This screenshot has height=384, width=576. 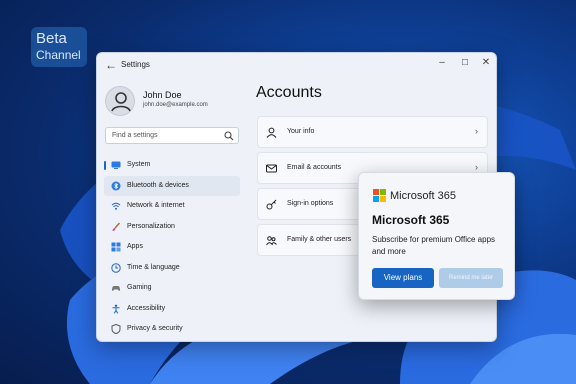 What do you see at coordinates (296, 65) in the screenshot?
I see `title-bar: ← Settings – ☐ ✕` at bounding box center [296, 65].